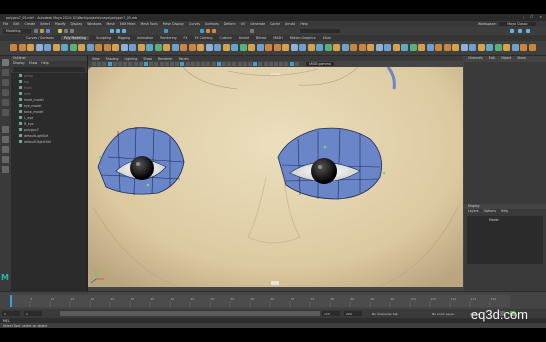  What do you see at coordinates (370, 47) in the screenshot?
I see `shelf-triangulate-icon` at bounding box center [370, 47].